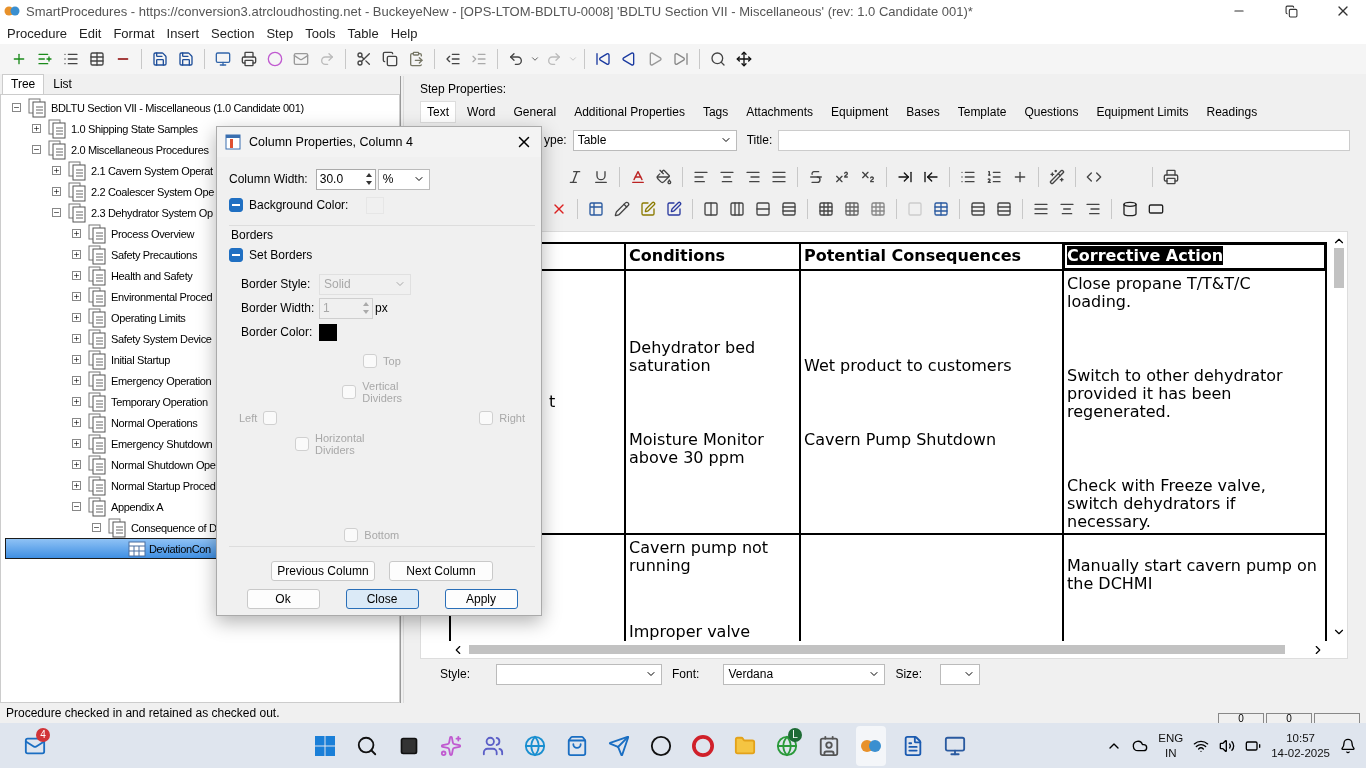 The height and width of the screenshot is (768, 1366). What do you see at coordinates (648, 209) in the screenshot?
I see `edit-cell-icon` at bounding box center [648, 209].